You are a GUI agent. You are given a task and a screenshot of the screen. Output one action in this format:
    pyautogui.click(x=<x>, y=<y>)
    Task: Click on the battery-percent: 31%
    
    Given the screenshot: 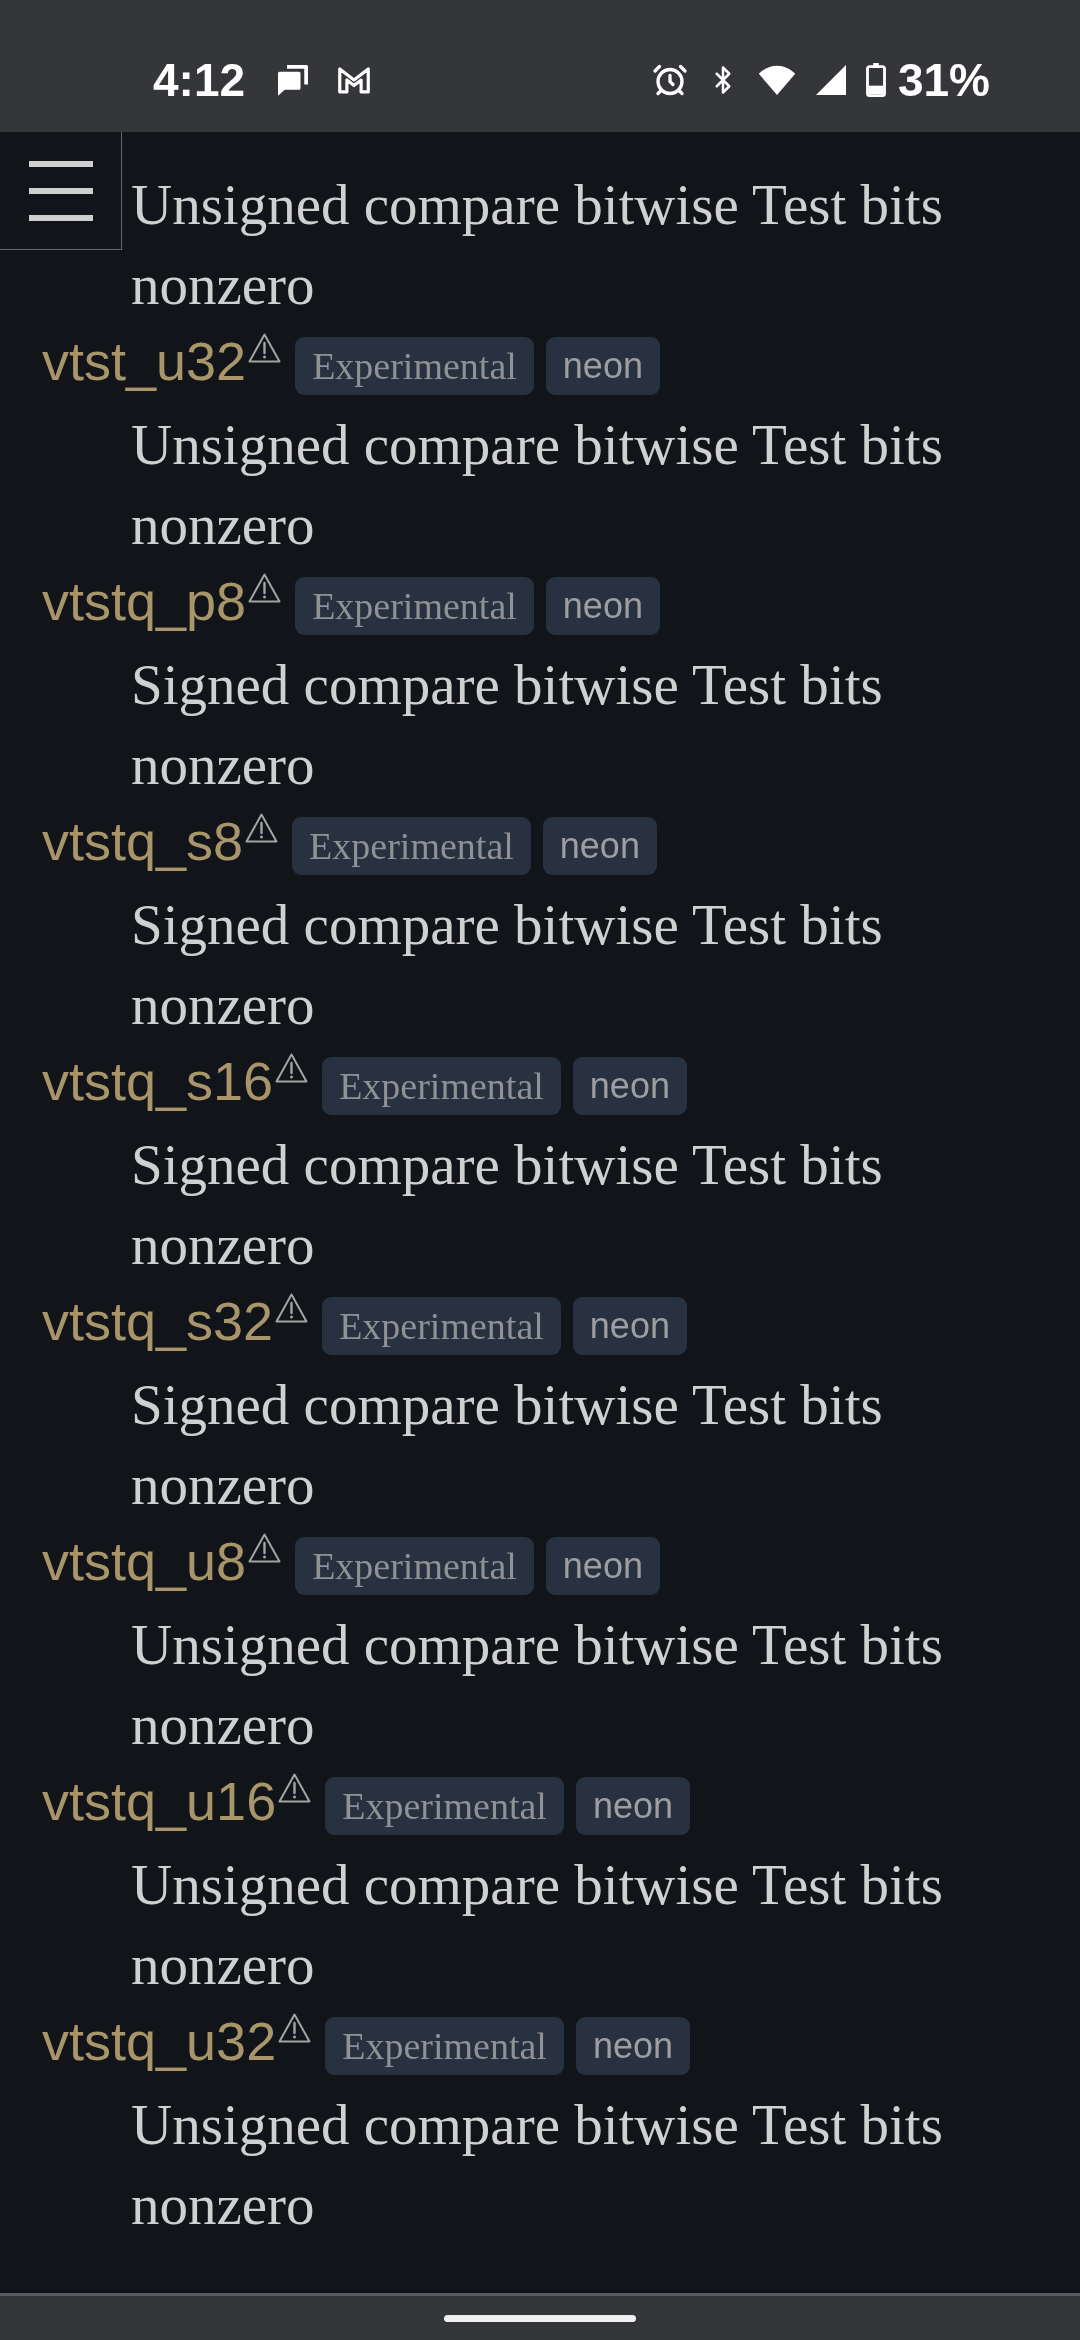 What is the action you would take?
    pyautogui.click(x=943, y=80)
    